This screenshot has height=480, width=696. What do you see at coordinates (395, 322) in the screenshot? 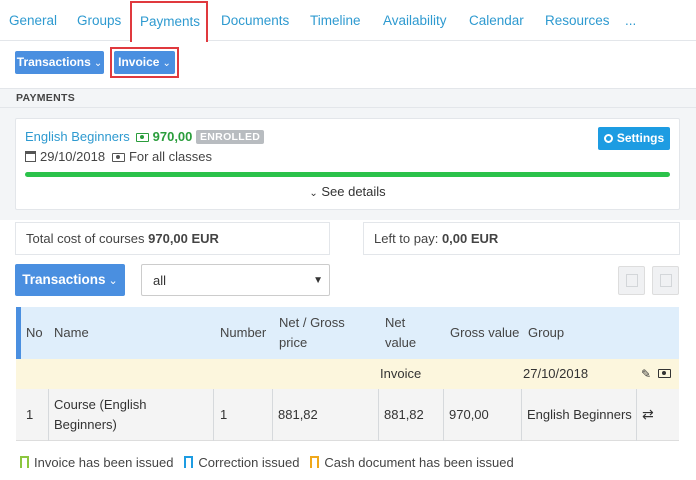
I see `col-net-value-line1: Net` at bounding box center [395, 322].